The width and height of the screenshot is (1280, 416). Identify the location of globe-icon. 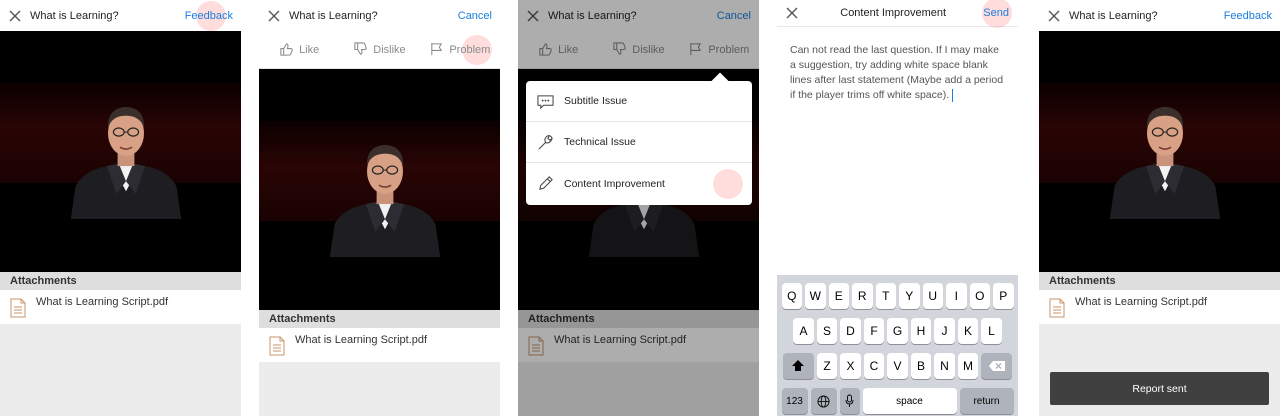
(823, 401).